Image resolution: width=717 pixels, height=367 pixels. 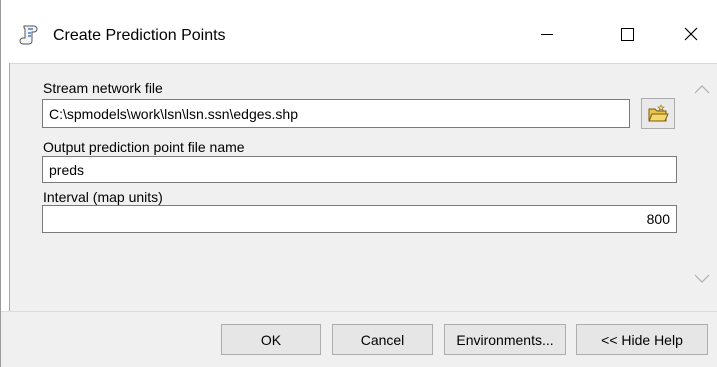 What do you see at coordinates (382, 339) in the screenshot?
I see `cancel-button: Cancel` at bounding box center [382, 339].